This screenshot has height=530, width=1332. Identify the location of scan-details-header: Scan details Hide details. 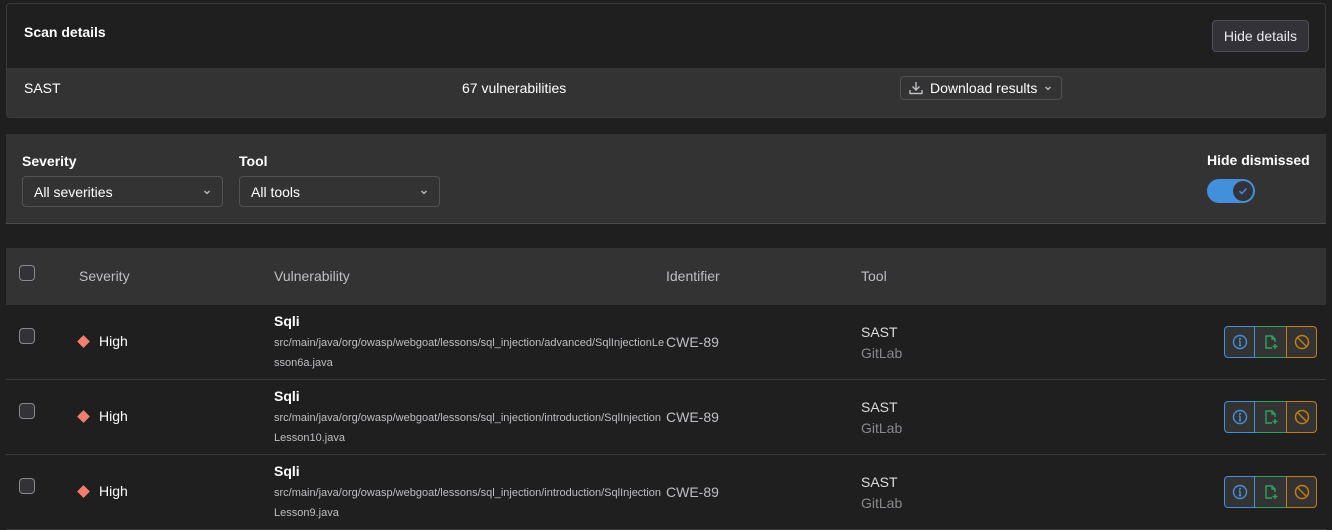
(666, 36).